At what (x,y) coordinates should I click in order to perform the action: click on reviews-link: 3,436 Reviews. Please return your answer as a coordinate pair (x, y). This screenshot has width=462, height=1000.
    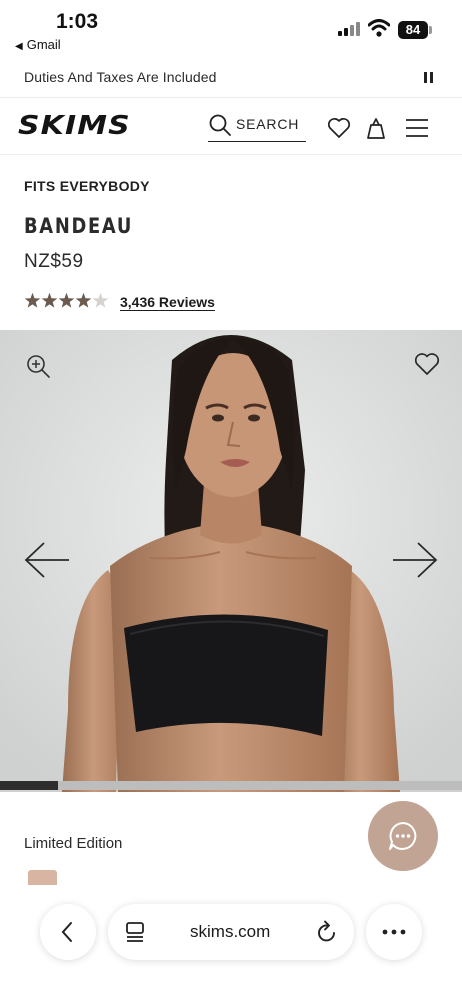
    Looking at the image, I should click on (167, 302).